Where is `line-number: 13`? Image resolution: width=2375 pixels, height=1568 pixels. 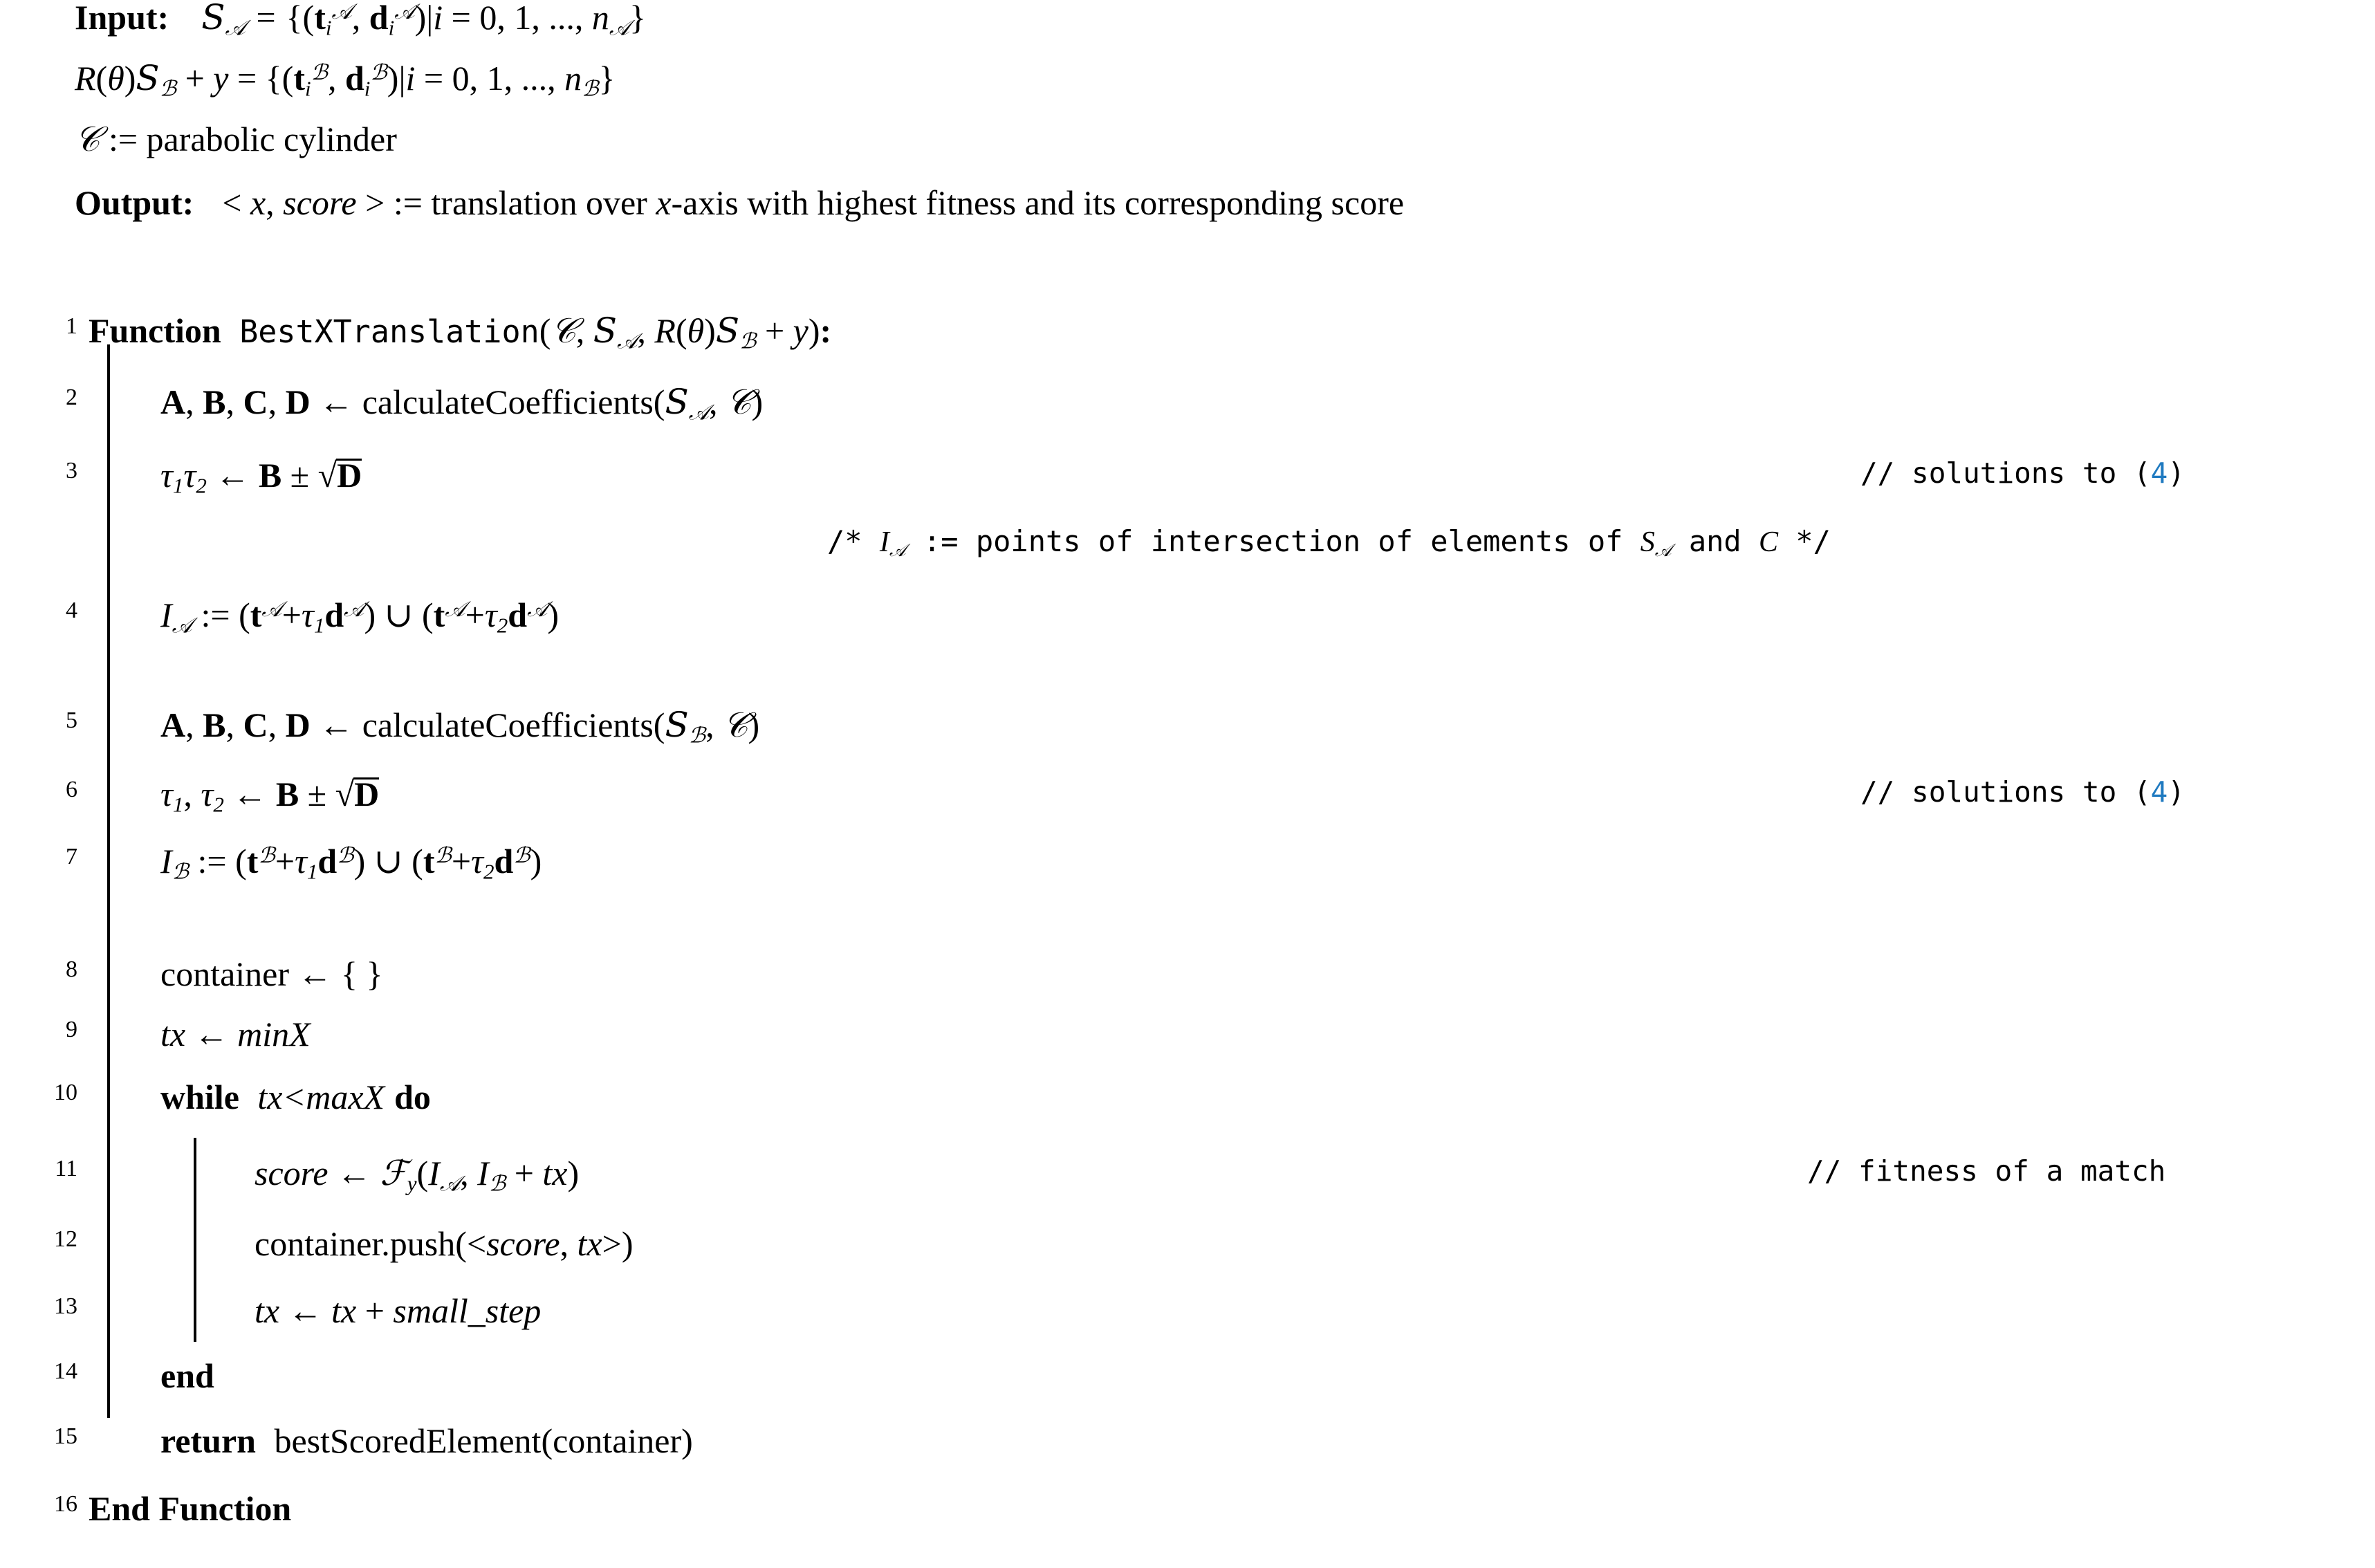
line-number: 13 is located at coordinates (65, 1306).